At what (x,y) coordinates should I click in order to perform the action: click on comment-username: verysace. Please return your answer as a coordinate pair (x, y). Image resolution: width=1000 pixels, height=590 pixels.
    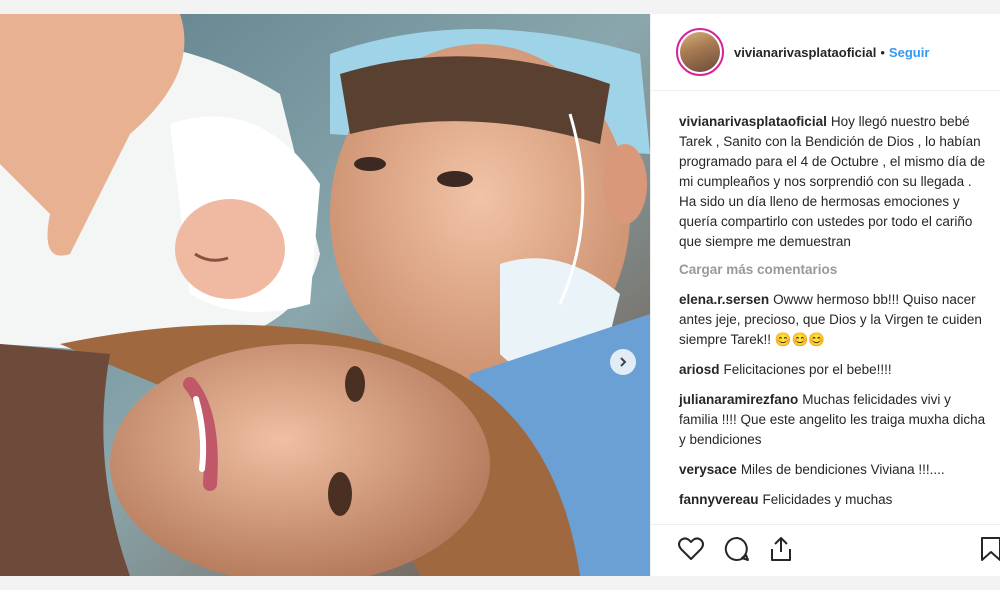
    Looking at the image, I should click on (708, 469).